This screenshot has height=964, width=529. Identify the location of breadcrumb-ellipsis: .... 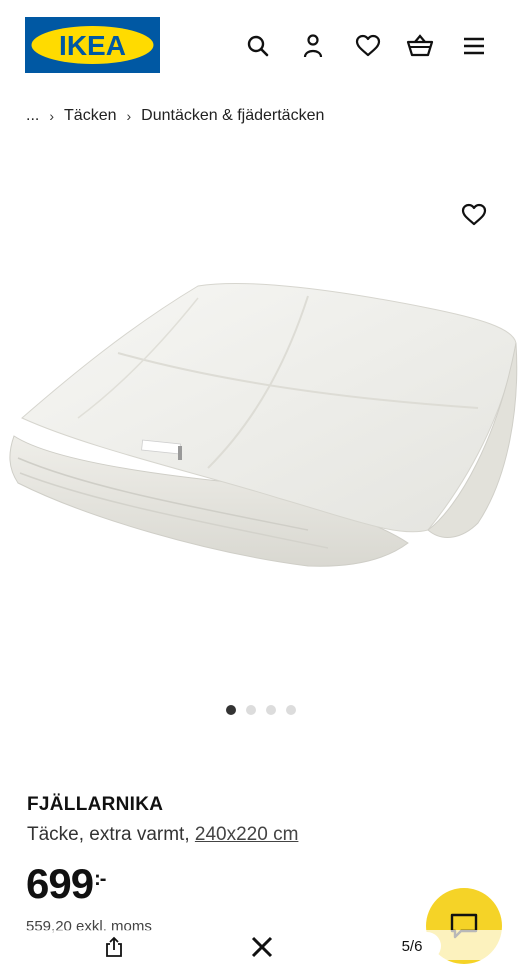
(32, 116).